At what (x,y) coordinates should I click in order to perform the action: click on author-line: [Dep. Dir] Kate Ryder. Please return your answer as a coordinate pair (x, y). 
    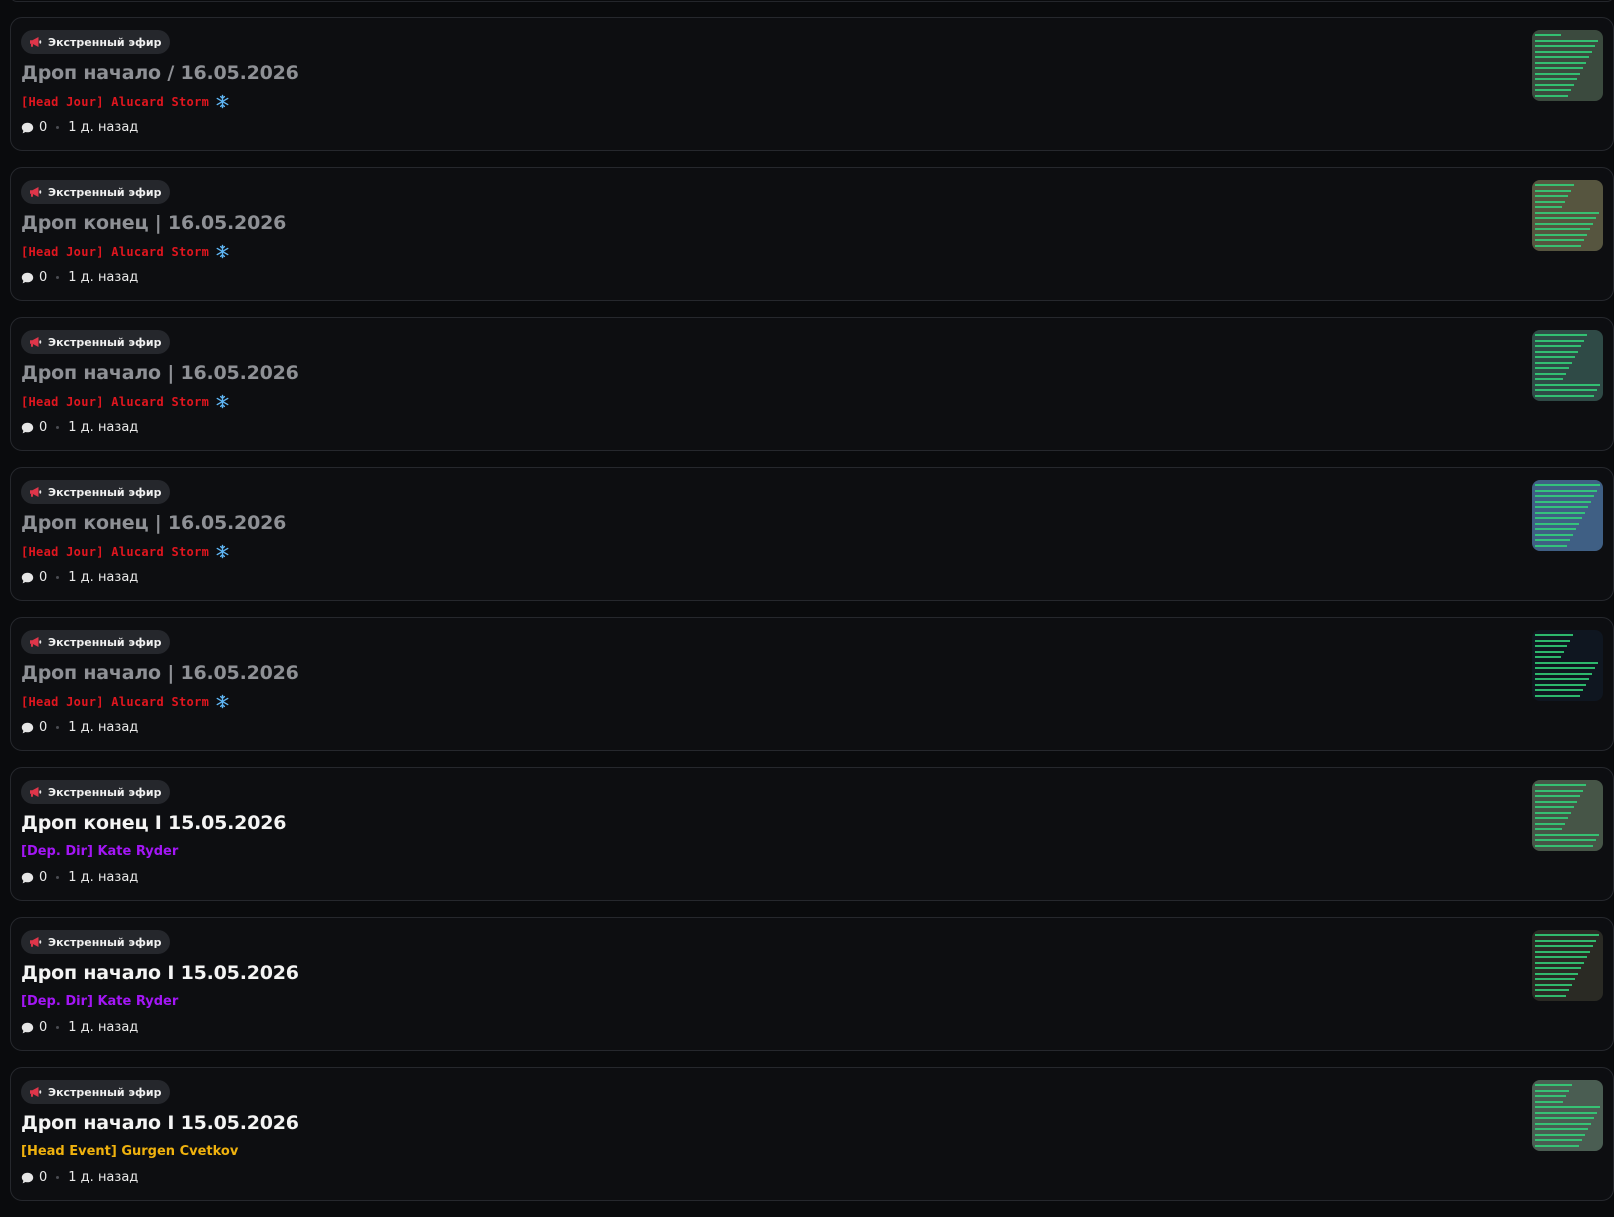
    Looking at the image, I should click on (99, 851).